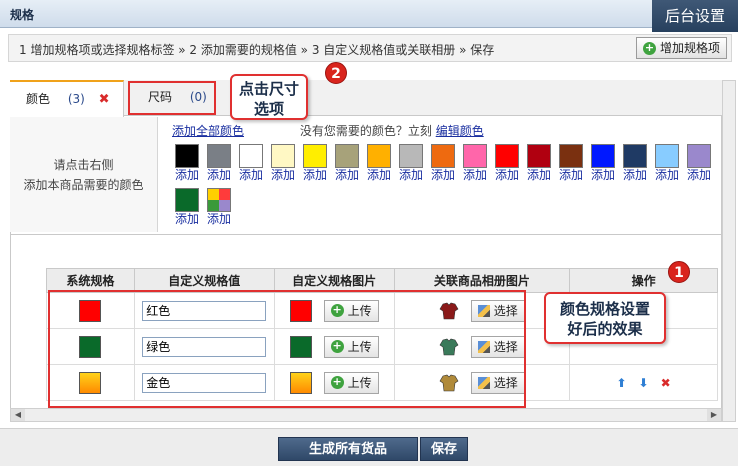 Image resolution: width=738 pixels, height=466 pixels. I want to click on add-spec-label: 增加规格项, so click(689, 48).